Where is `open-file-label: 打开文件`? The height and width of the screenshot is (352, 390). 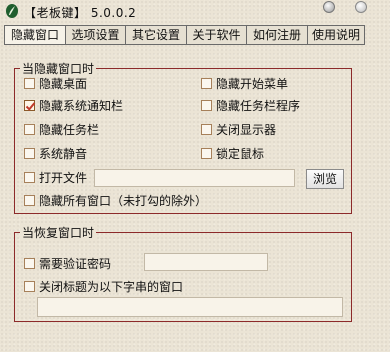 open-file-label: 打开文件 is located at coordinates (63, 178).